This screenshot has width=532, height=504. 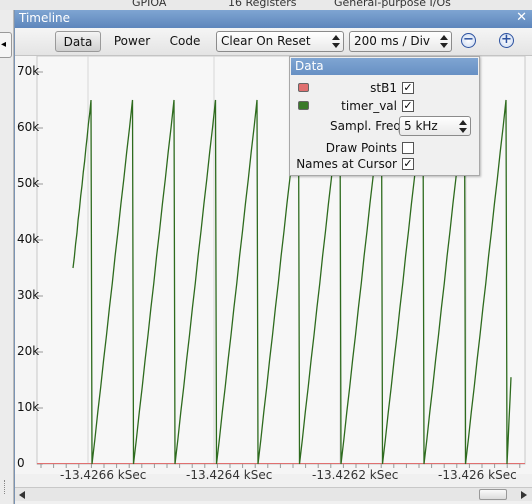 I want to click on x-tick-label: -13.4266 kSec, so click(x=103, y=475).